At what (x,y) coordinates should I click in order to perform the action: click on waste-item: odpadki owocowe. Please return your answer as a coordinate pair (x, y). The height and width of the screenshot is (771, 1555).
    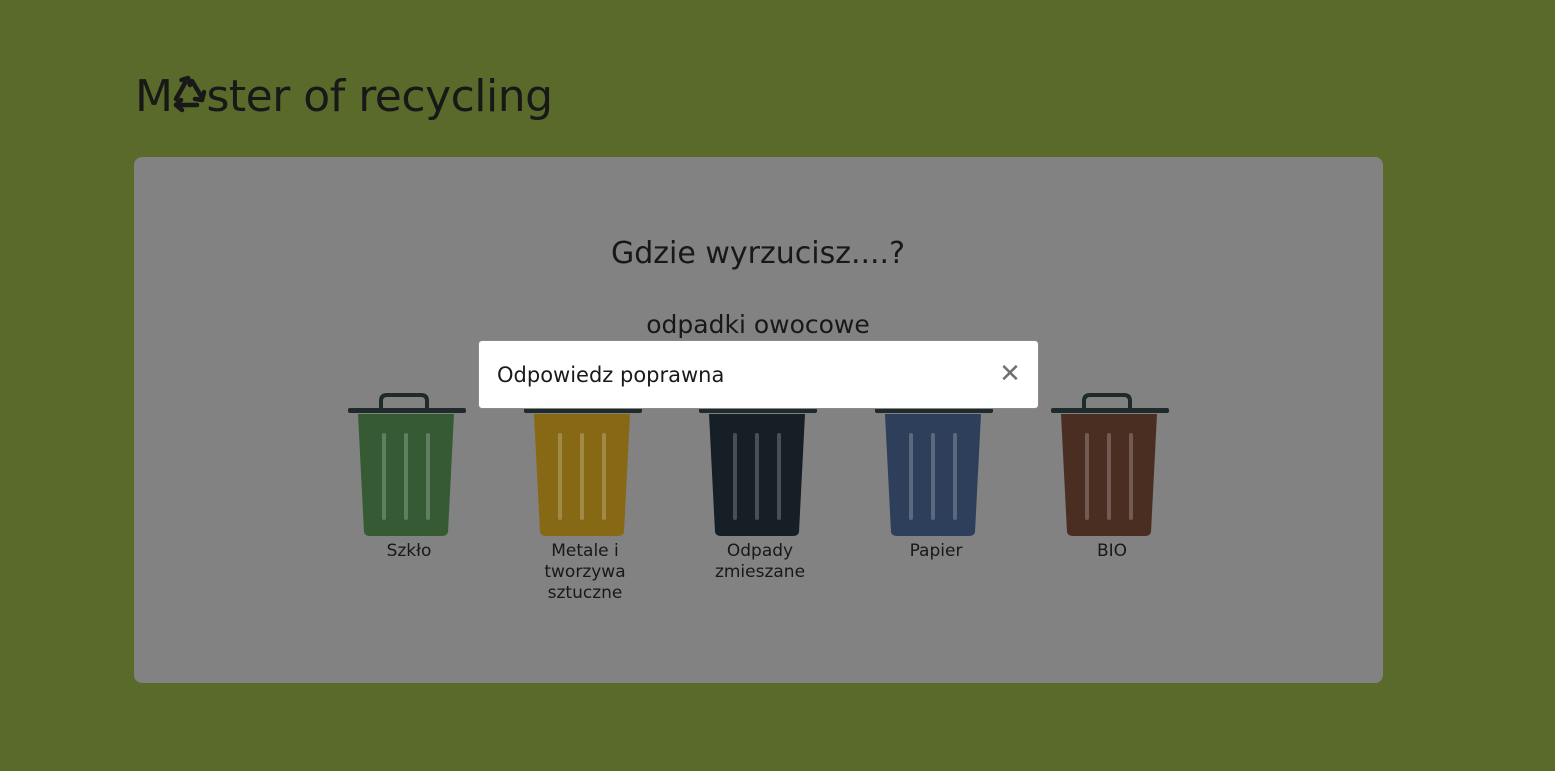
    Looking at the image, I should click on (758, 324).